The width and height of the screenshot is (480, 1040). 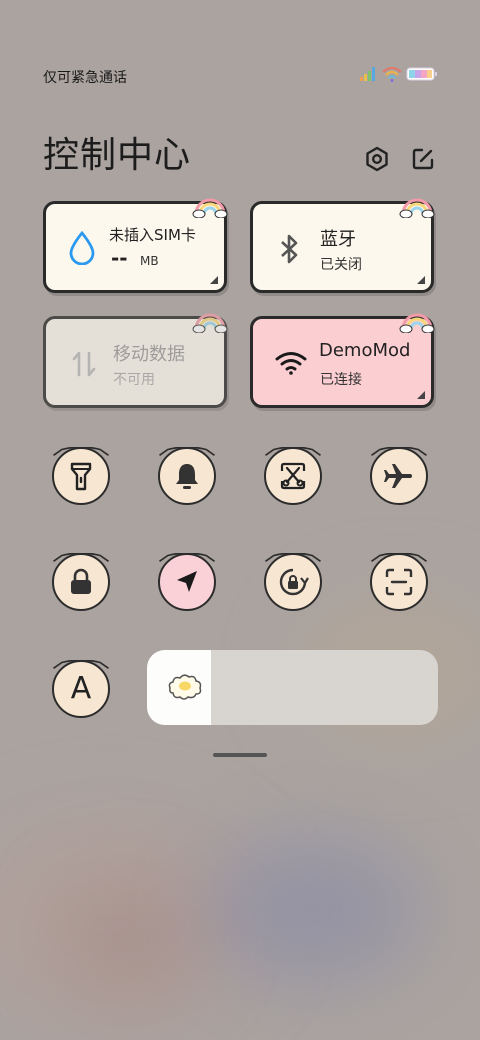 I want to click on page-title: 控制中心, so click(x=117, y=155).